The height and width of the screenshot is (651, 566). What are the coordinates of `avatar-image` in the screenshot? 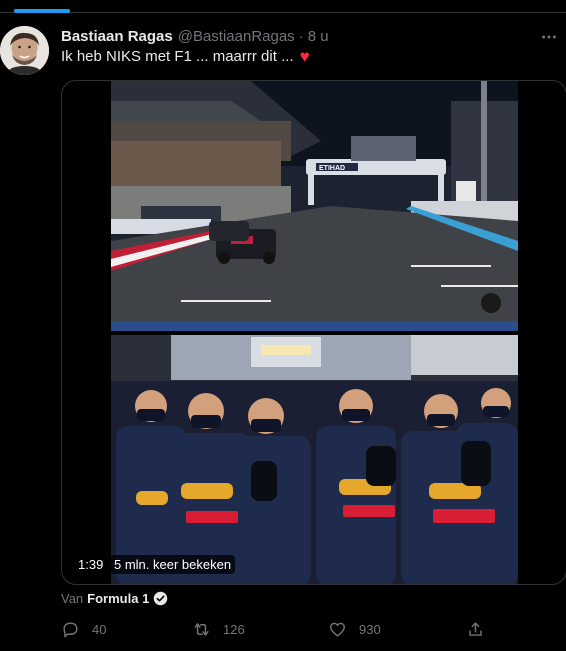 It's located at (24, 50).